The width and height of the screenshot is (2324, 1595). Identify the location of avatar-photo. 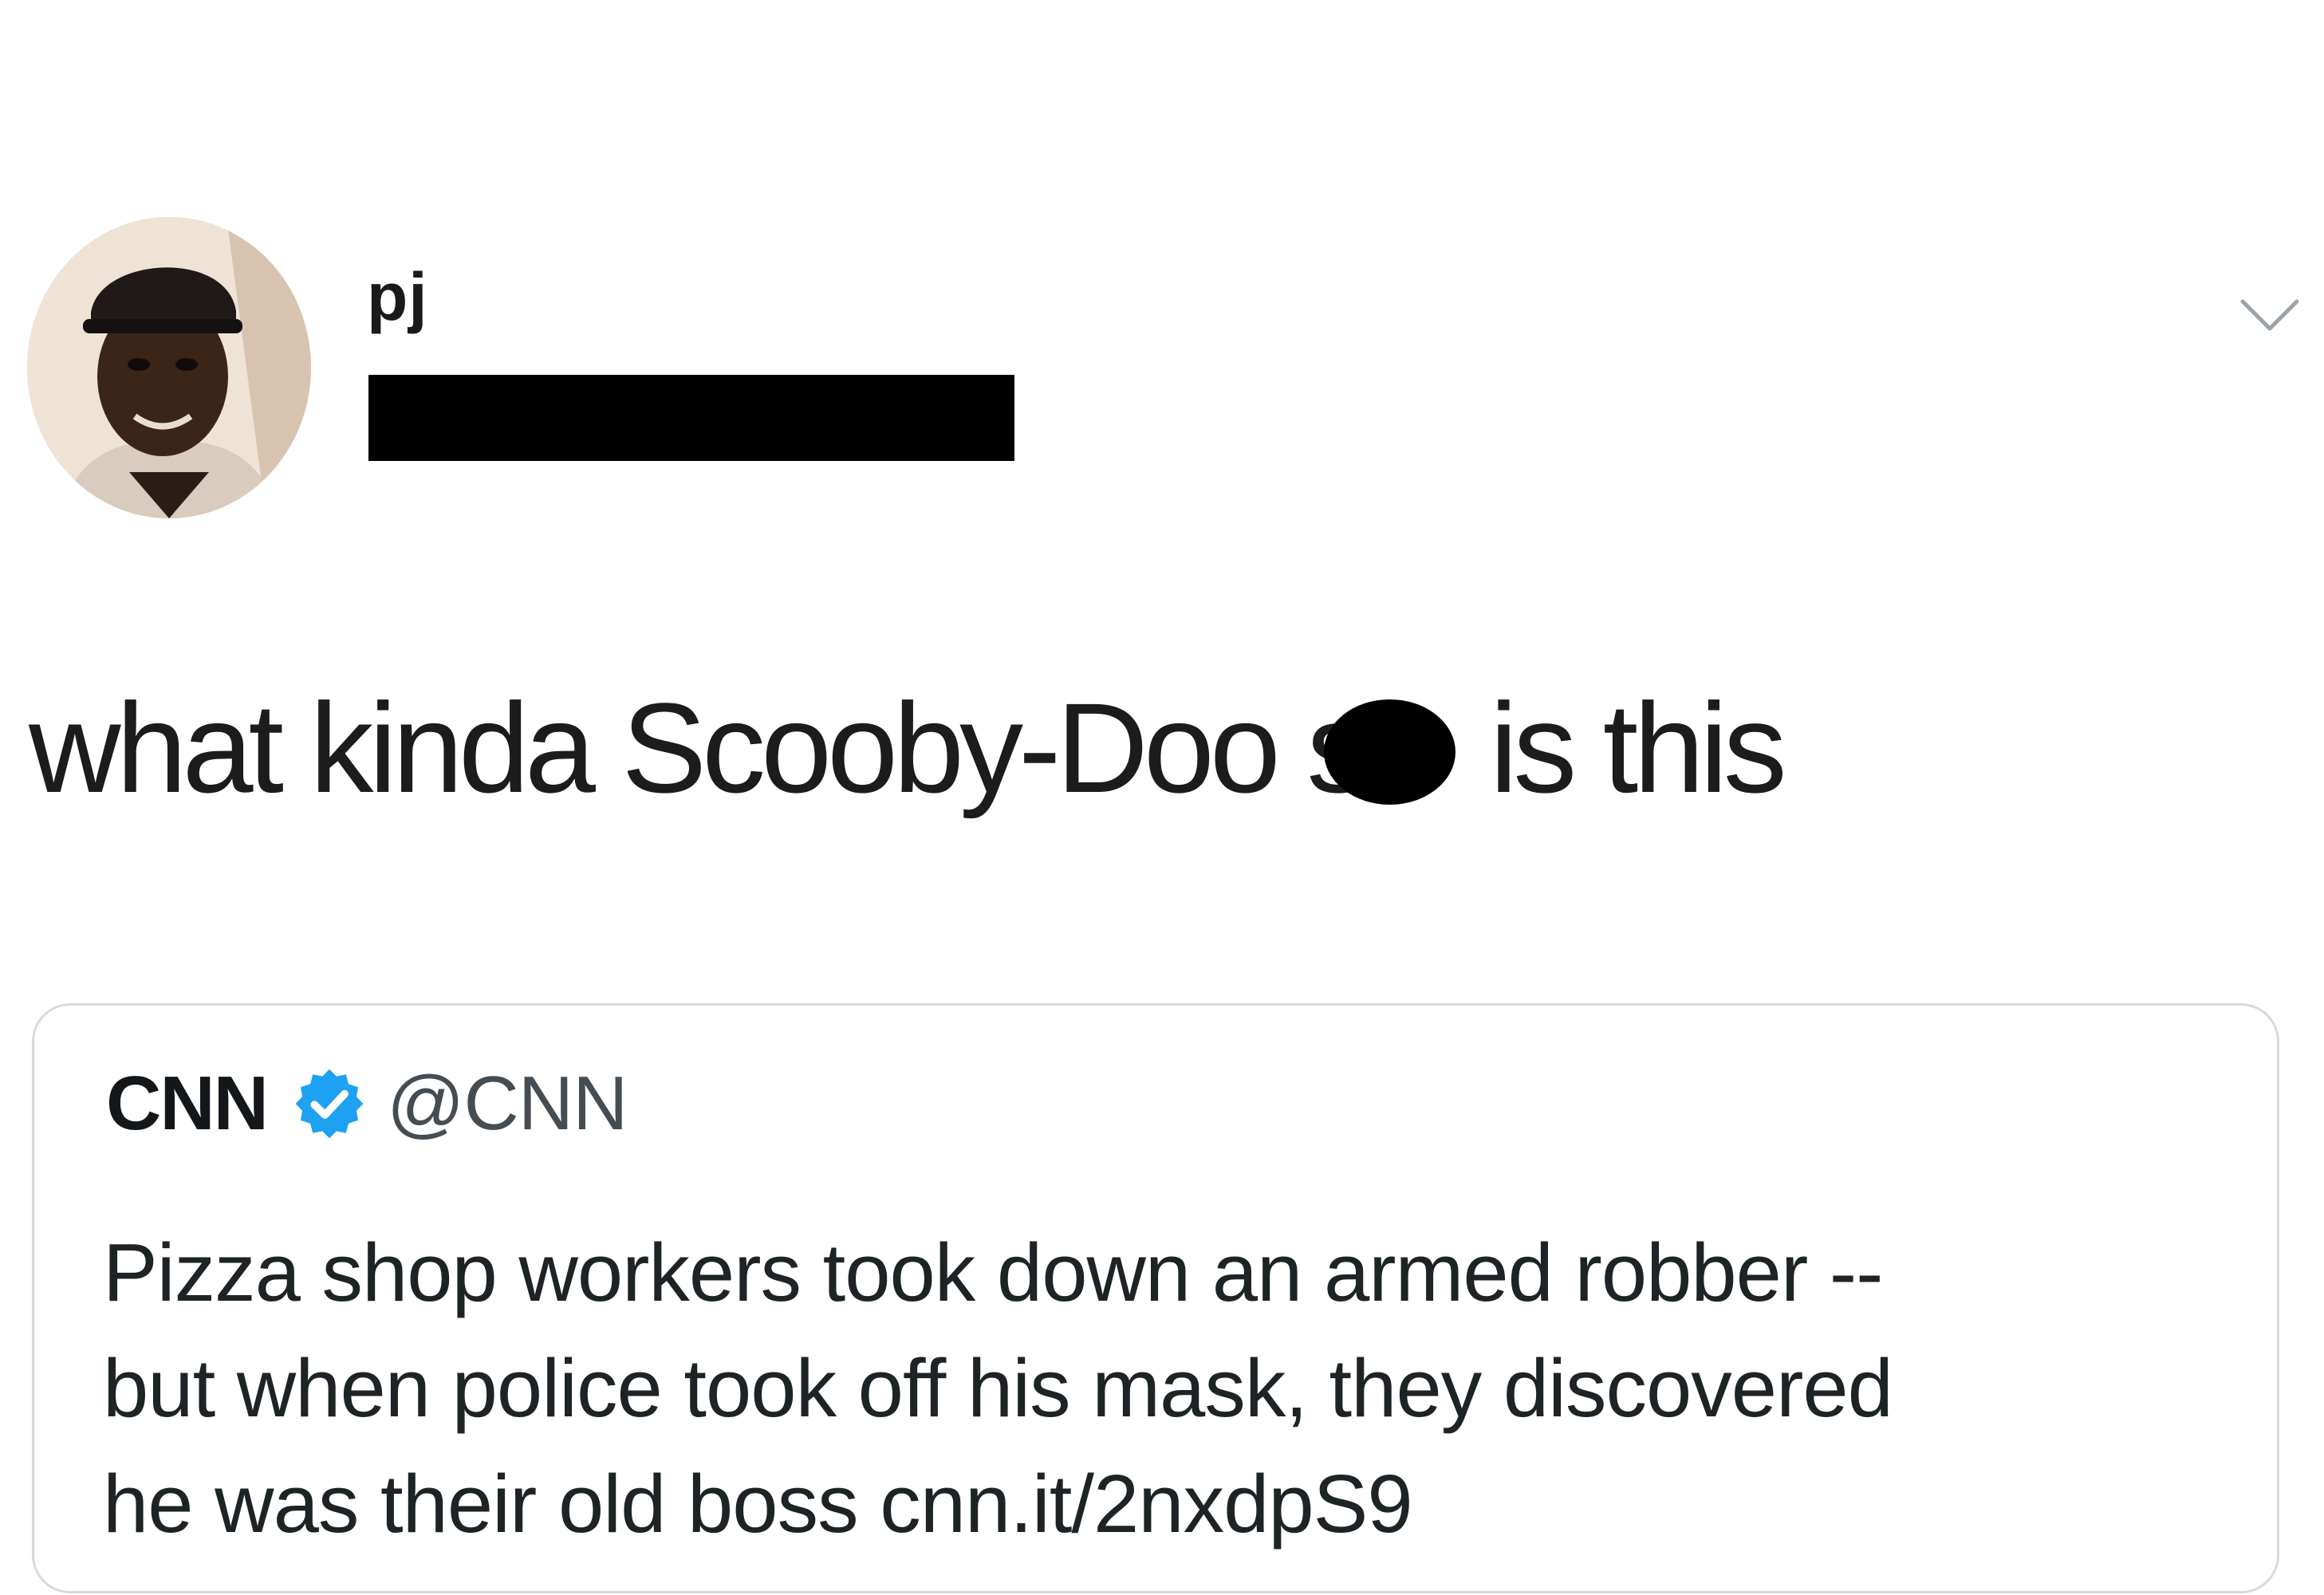
(169, 367).